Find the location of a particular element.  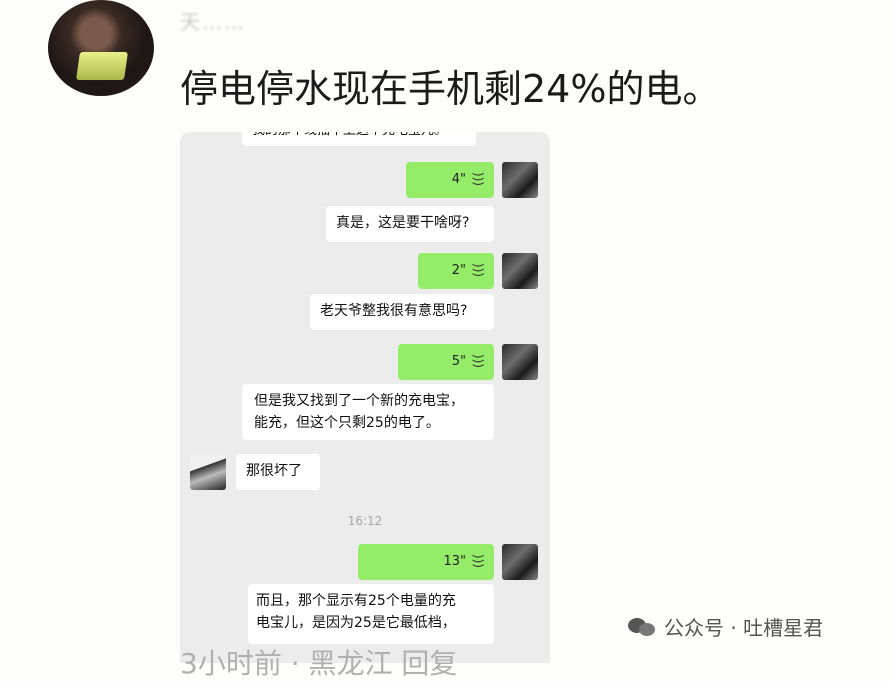

message-bubble: 真是，这是要干啥呀? is located at coordinates (410, 224).